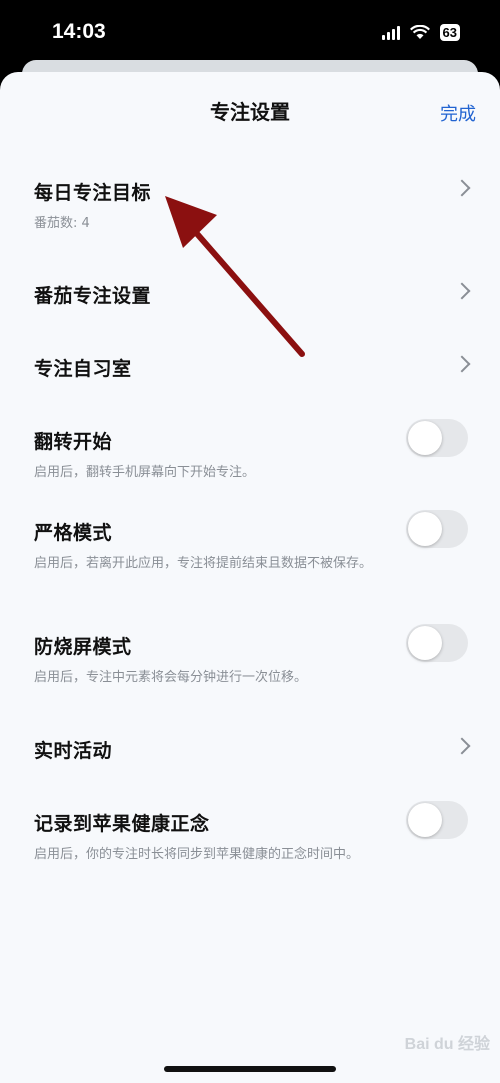 The height and width of the screenshot is (1083, 500). What do you see at coordinates (73, 751) in the screenshot?
I see `setting-title: 实时活动` at bounding box center [73, 751].